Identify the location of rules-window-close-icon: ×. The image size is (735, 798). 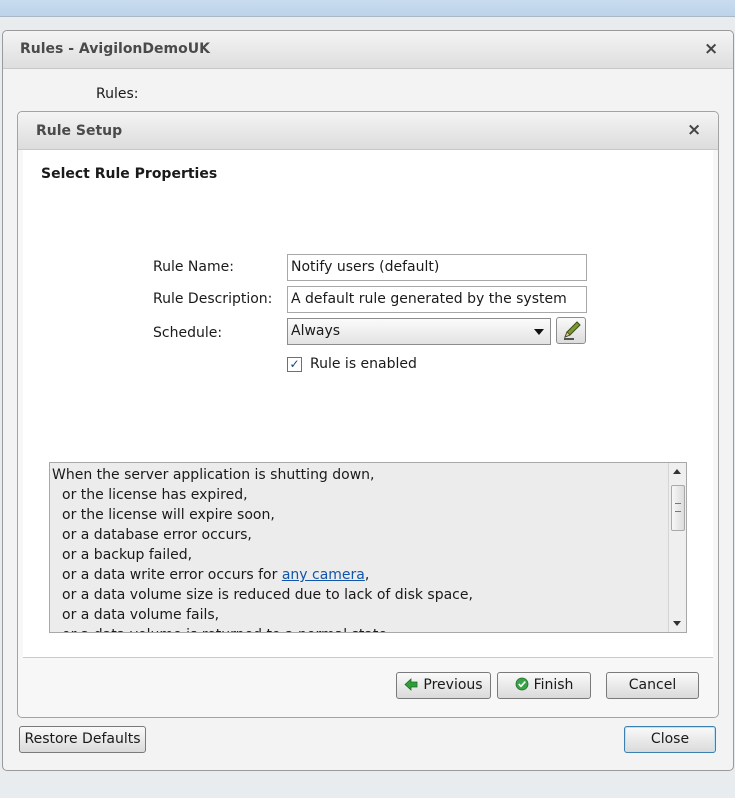
(711, 49).